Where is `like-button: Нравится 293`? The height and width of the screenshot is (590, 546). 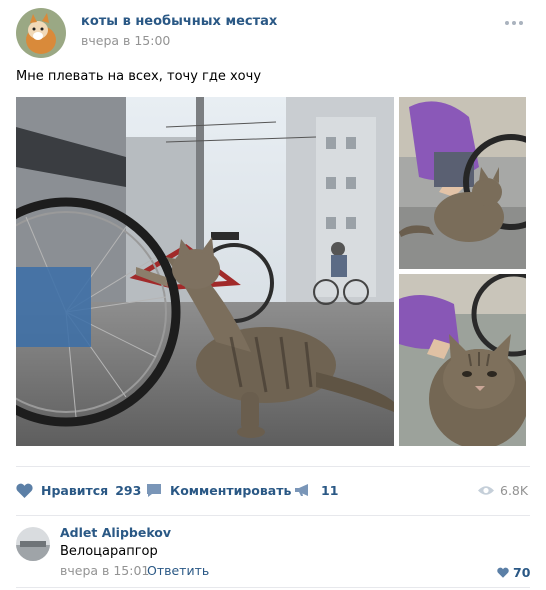 like-button: Нравится 293 is located at coordinates (78, 490).